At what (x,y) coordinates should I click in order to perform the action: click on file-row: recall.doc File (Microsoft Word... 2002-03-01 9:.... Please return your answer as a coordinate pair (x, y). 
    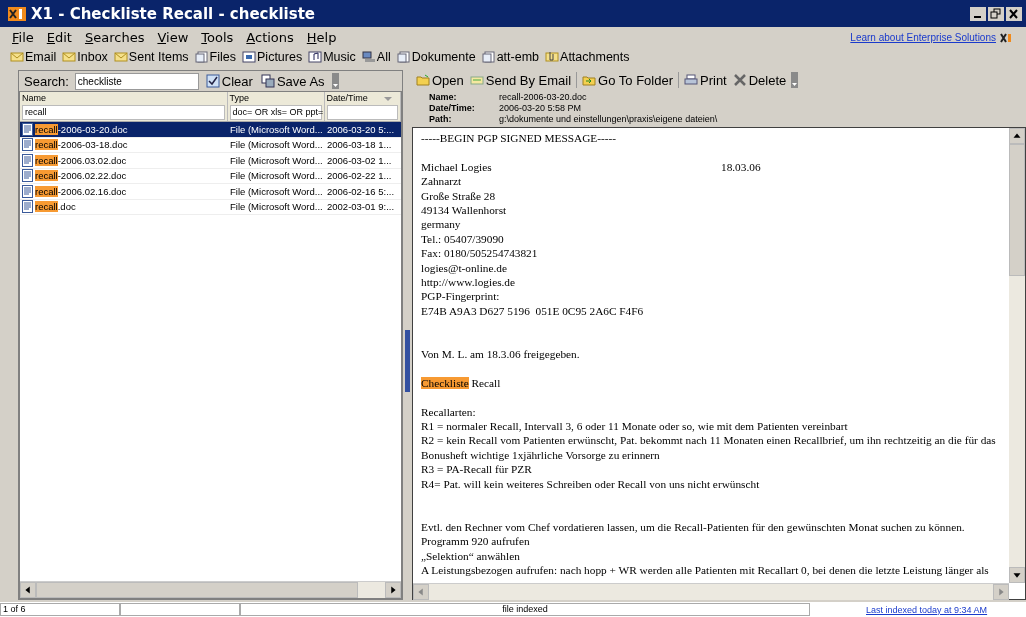
    Looking at the image, I should click on (210, 207).